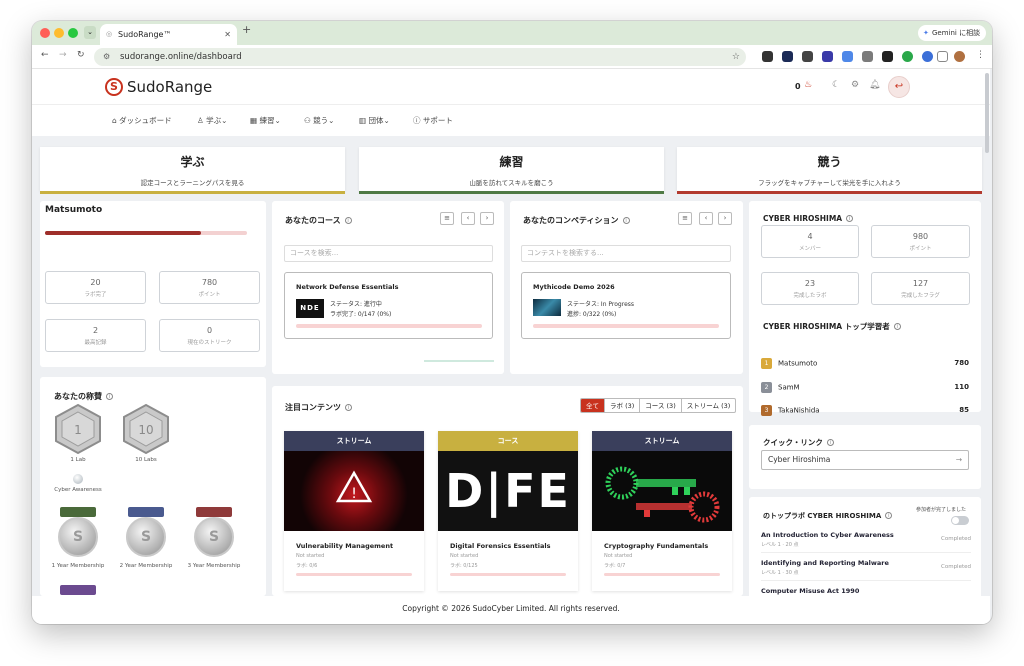 Image resolution: width=1024 pixels, height=666 pixels. What do you see at coordinates (807, 56) in the screenshot?
I see `extension-person-icon` at bounding box center [807, 56].